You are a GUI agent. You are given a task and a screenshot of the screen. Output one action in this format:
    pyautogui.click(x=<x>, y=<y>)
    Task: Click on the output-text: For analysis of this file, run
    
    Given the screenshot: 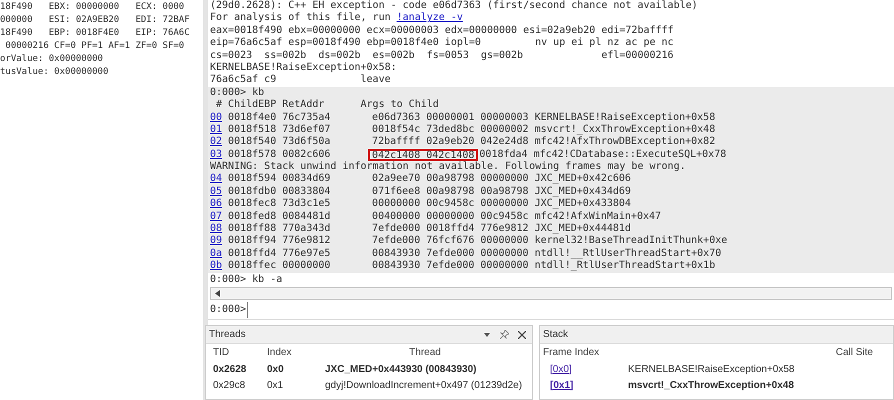 What is the action you would take?
    pyautogui.click(x=301, y=18)
    